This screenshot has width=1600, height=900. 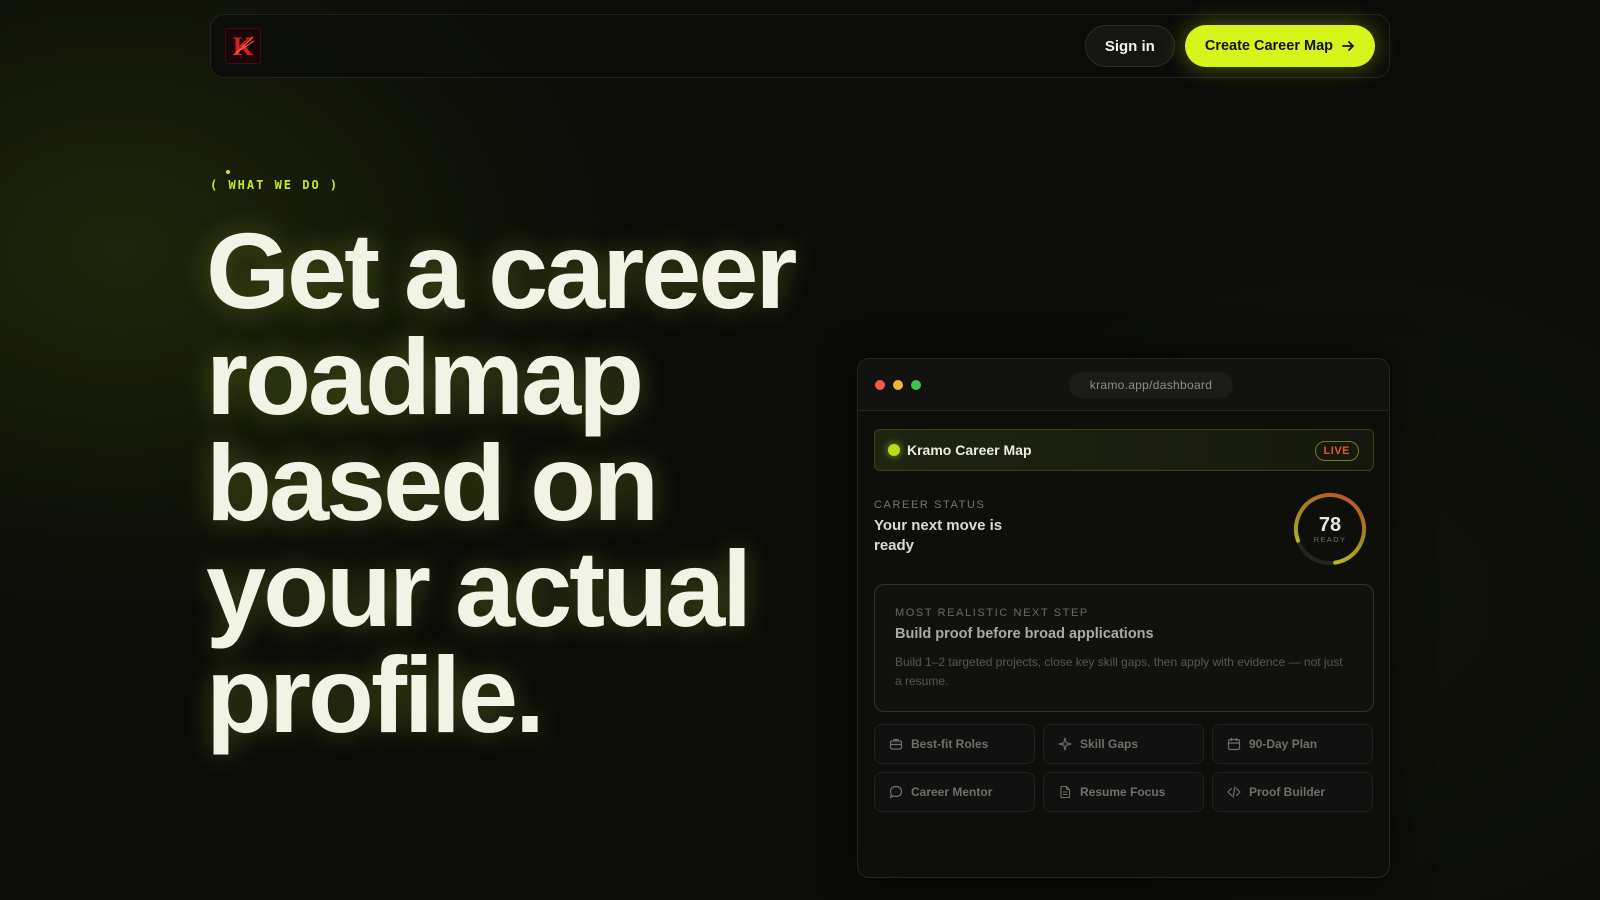 What do you see at coordinates (896, 792) in the screenshot?
I see `chat-icon` at bounding box center [896, 792].